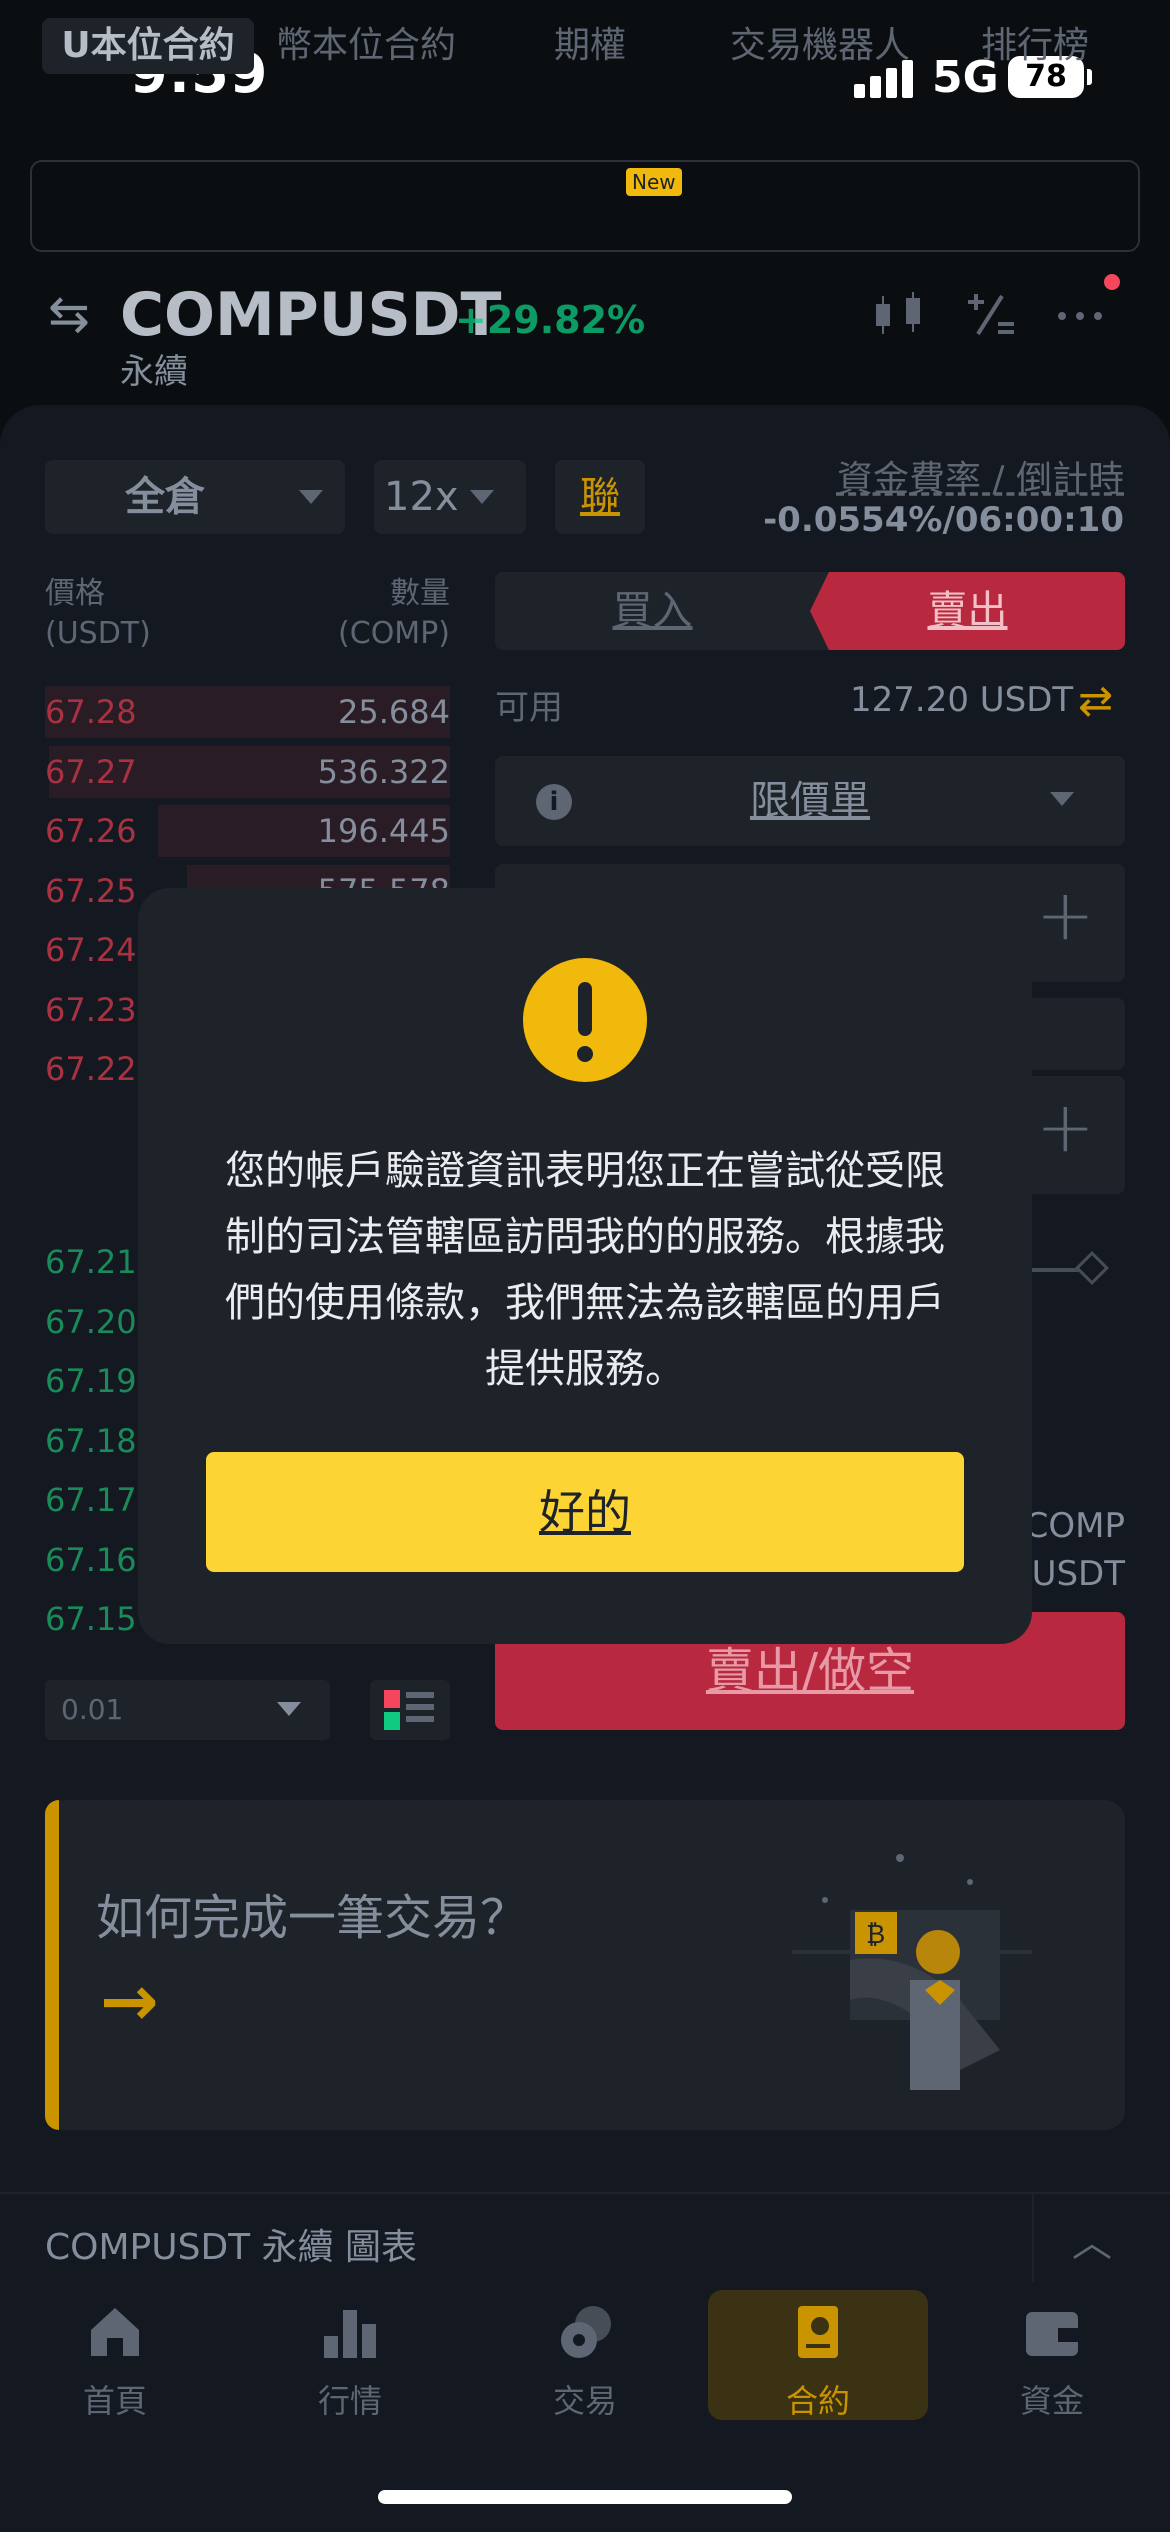 The image size is (1170, 2532). What do you see at coordinates (585, 1009) in the screenshot?
I see `warning-icon-bar` at bounding box center [585, 1009].